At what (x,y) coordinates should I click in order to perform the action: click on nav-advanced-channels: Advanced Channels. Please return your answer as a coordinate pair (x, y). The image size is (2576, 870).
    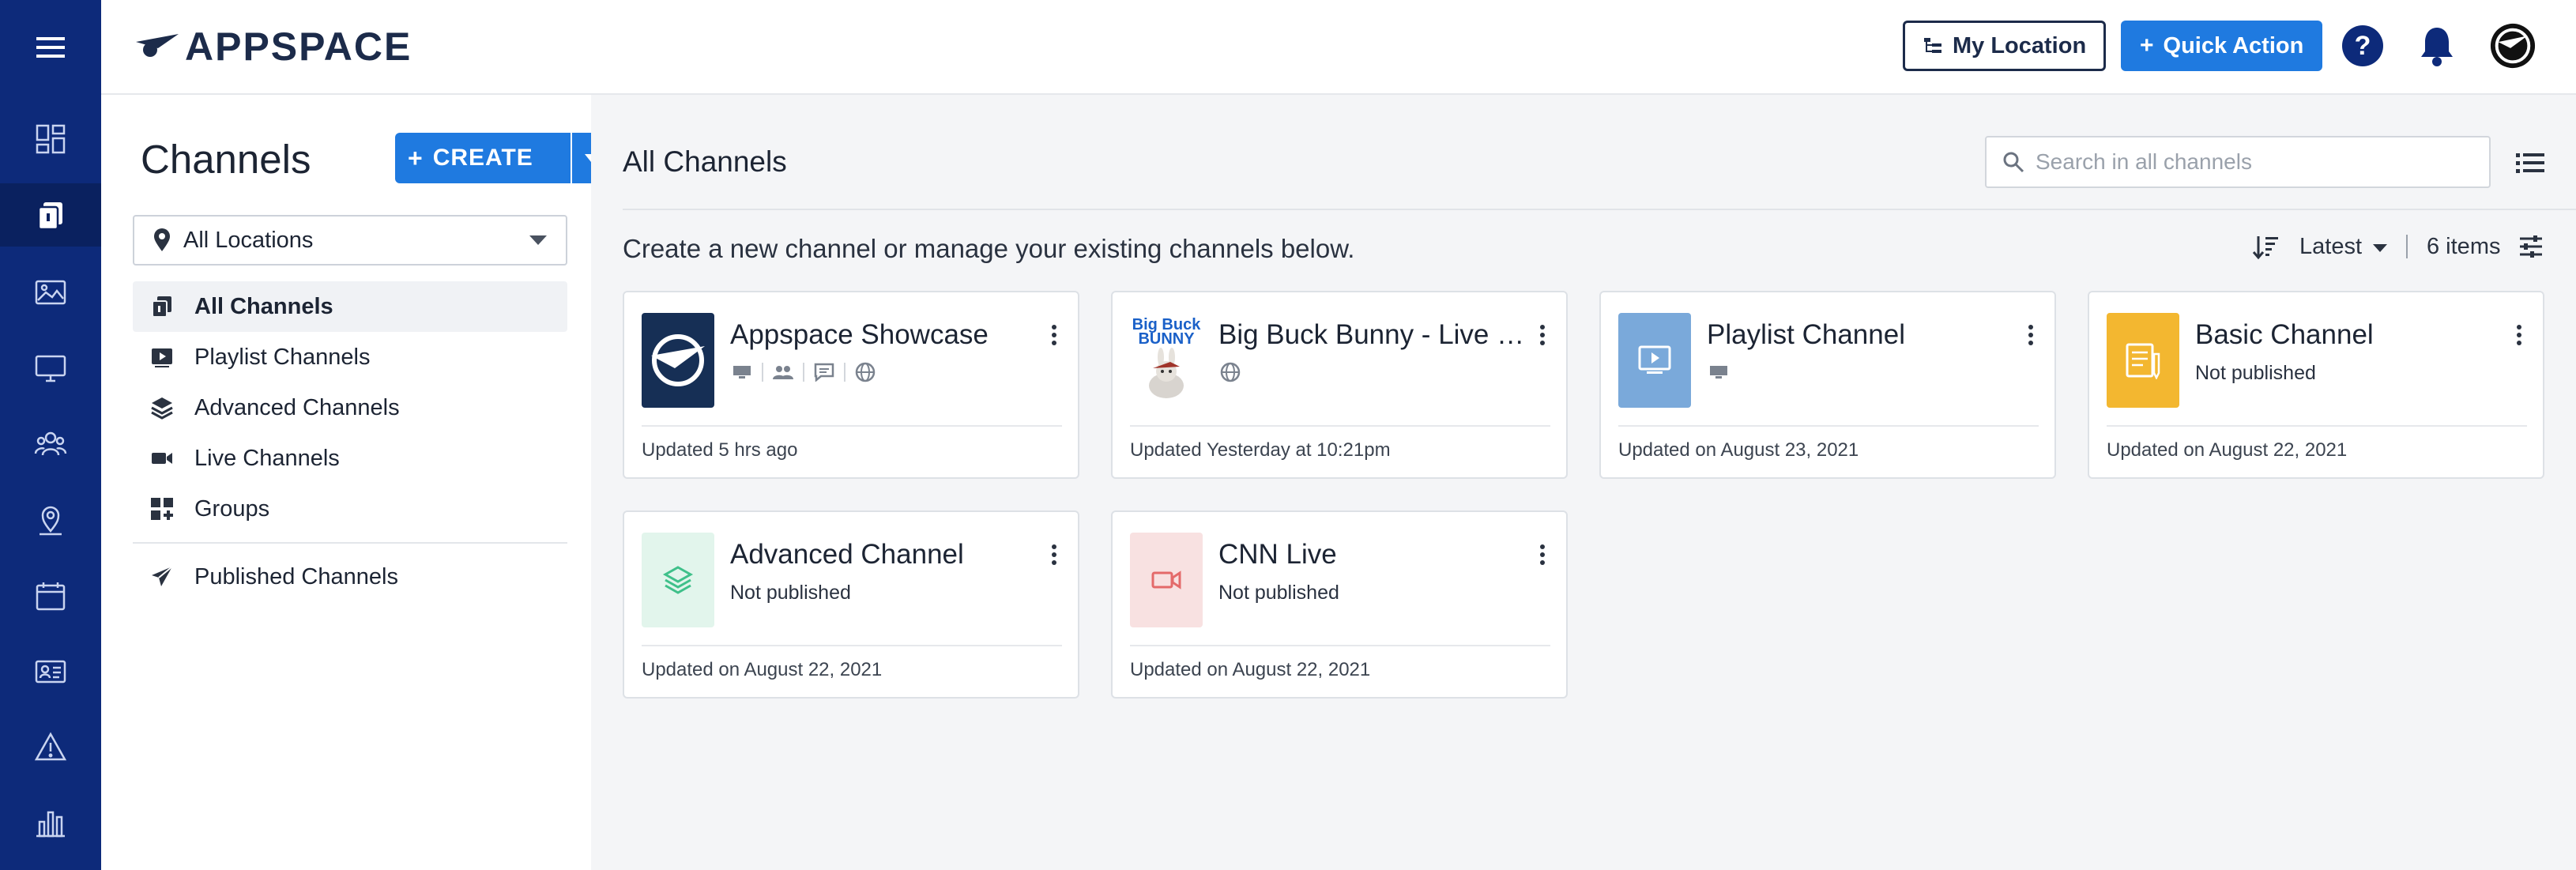
    Looking at the image, I should click on (350, 407).